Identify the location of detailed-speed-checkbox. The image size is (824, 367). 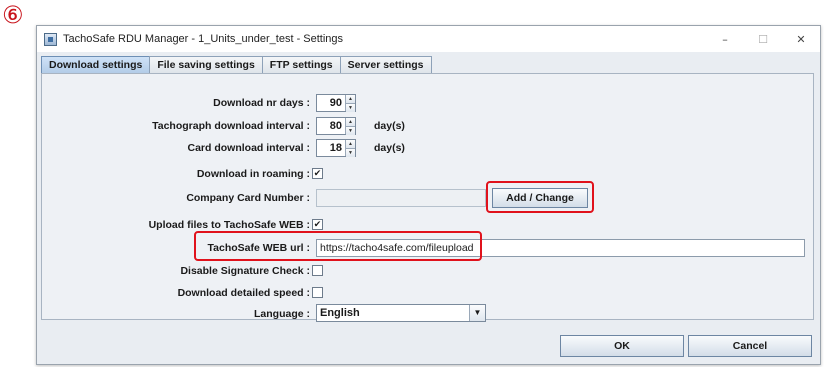
(317, 292).